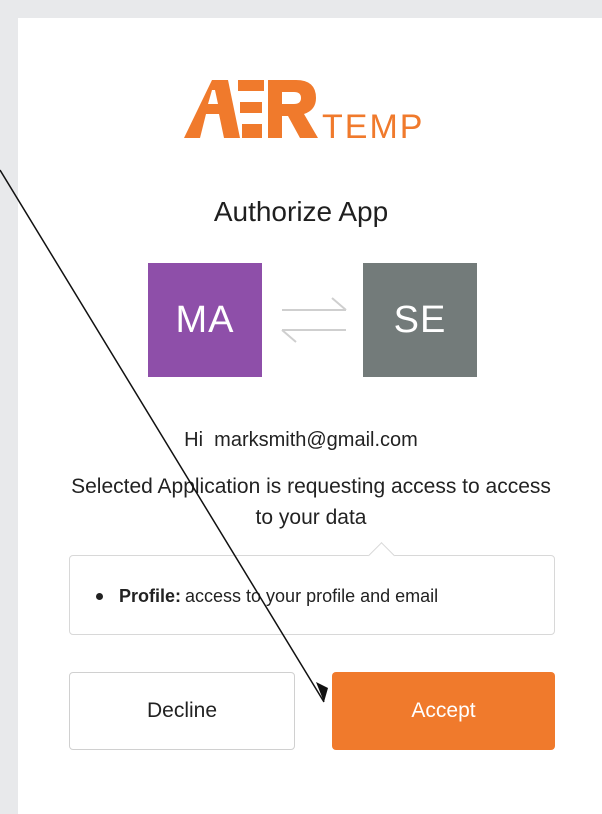 Image resolution: width=602 pixels, height=814 pixels. I want to click on app-avatar-left: MA, so click(205, 320).